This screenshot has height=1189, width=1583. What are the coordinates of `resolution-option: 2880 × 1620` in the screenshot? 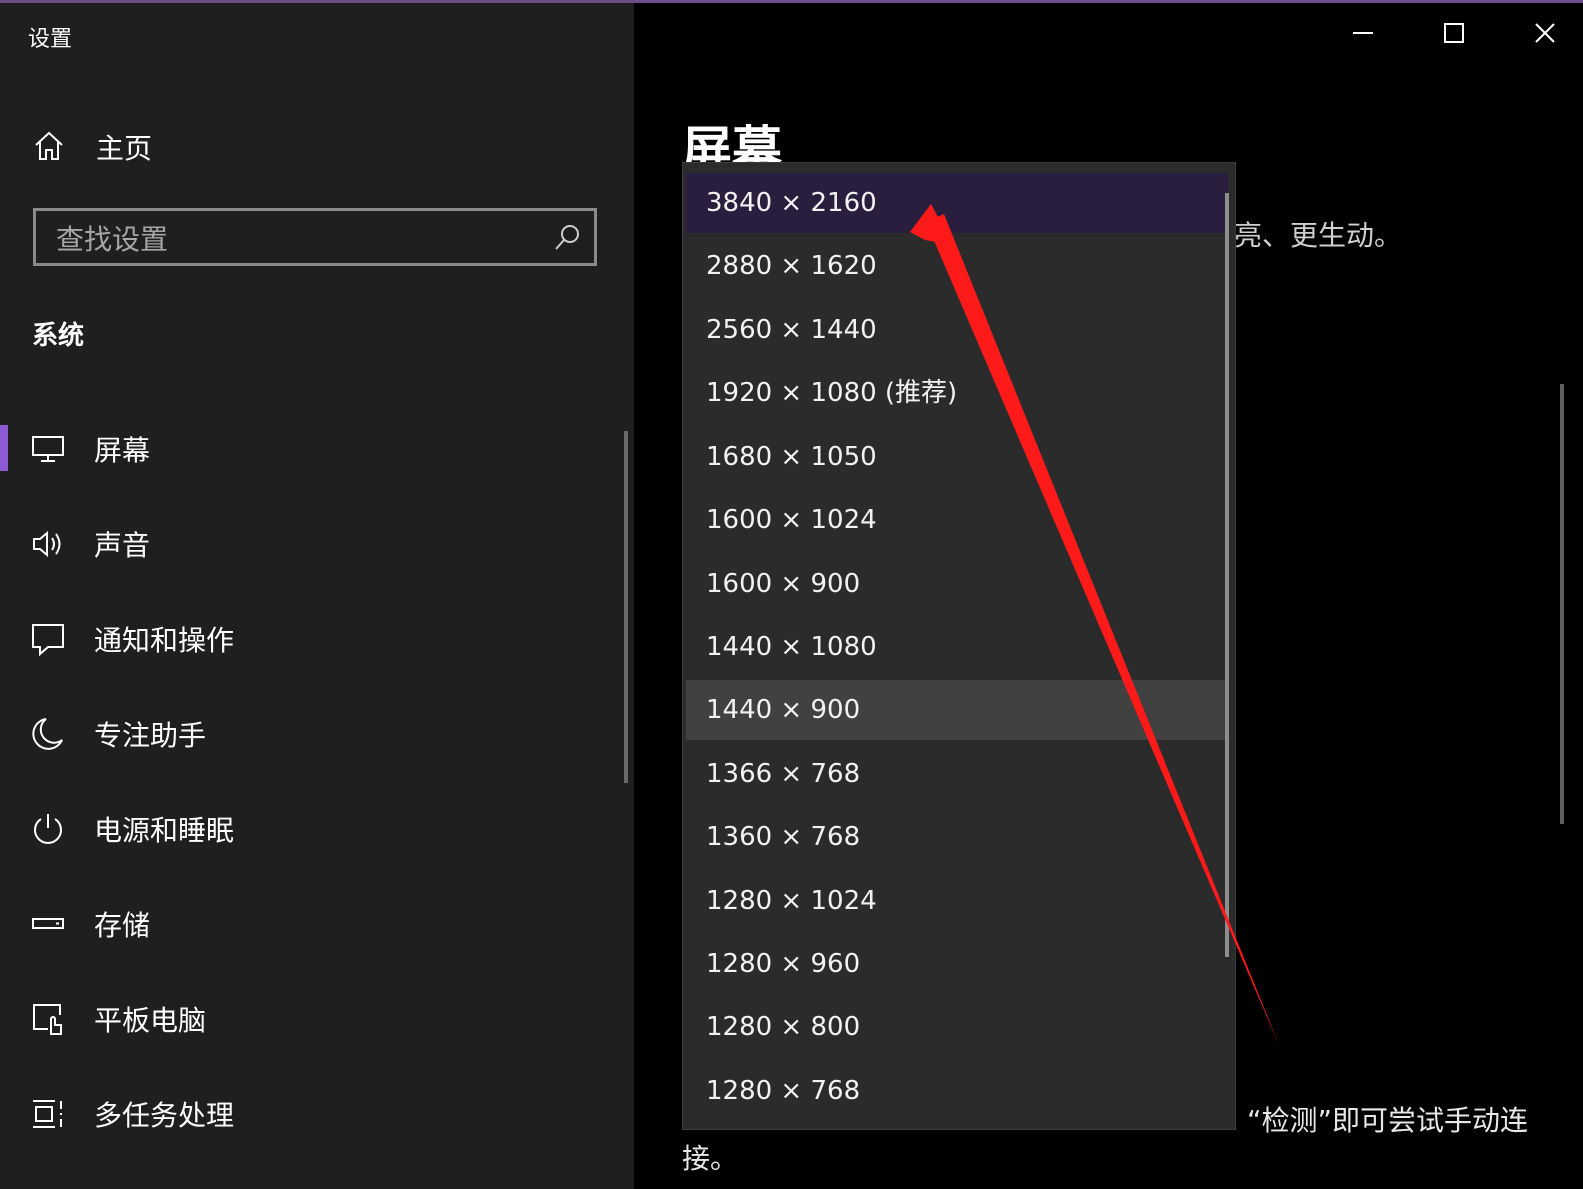 It's located at (957, 266).